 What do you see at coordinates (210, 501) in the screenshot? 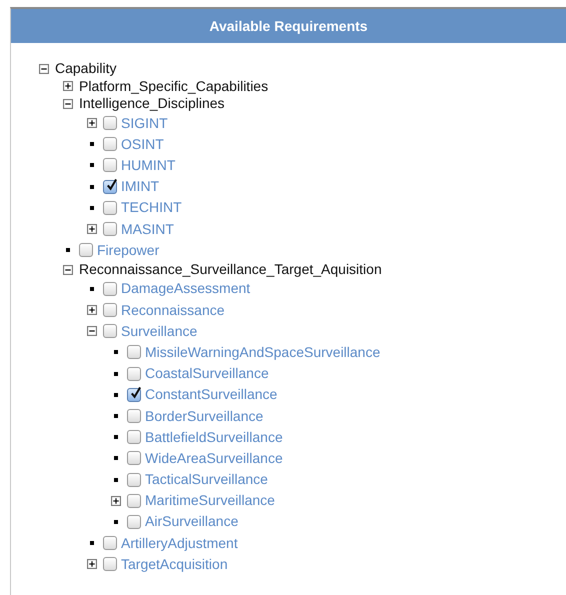
I see `requirement-link: MaritimeSurveillance` at bounding box center [210, 501].